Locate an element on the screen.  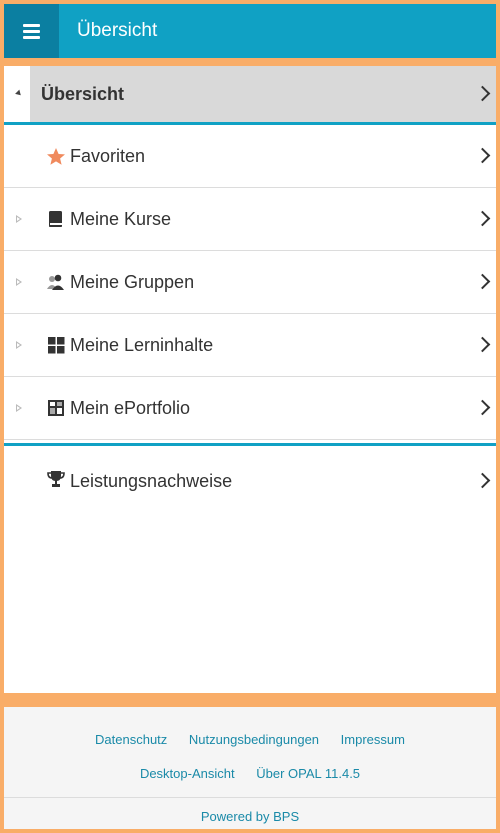
divider is located at coordinates (250, 797).